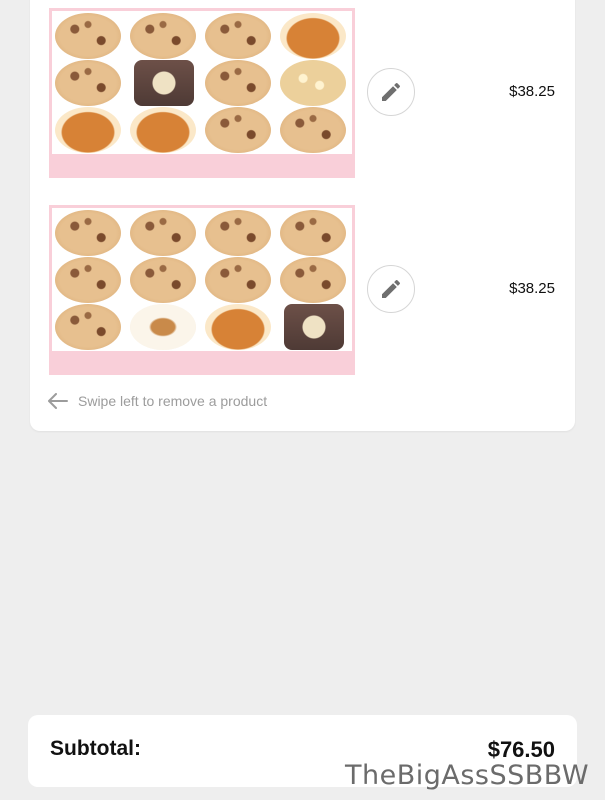 This screenshot has width=605, height=800. What do you see at coordinates (95, 748) in the screenshot?
I see `subtotal-label: Subtotal:` at bounding box center [95, 748].